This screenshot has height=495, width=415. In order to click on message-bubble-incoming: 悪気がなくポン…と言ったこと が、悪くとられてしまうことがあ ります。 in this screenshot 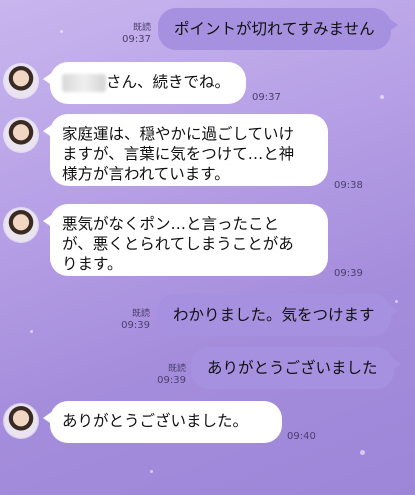, I will do `click(185, 240)`.